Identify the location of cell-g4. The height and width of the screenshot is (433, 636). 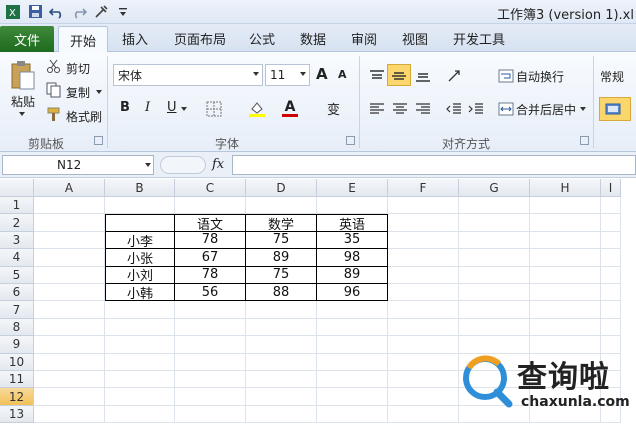
(494, 258).